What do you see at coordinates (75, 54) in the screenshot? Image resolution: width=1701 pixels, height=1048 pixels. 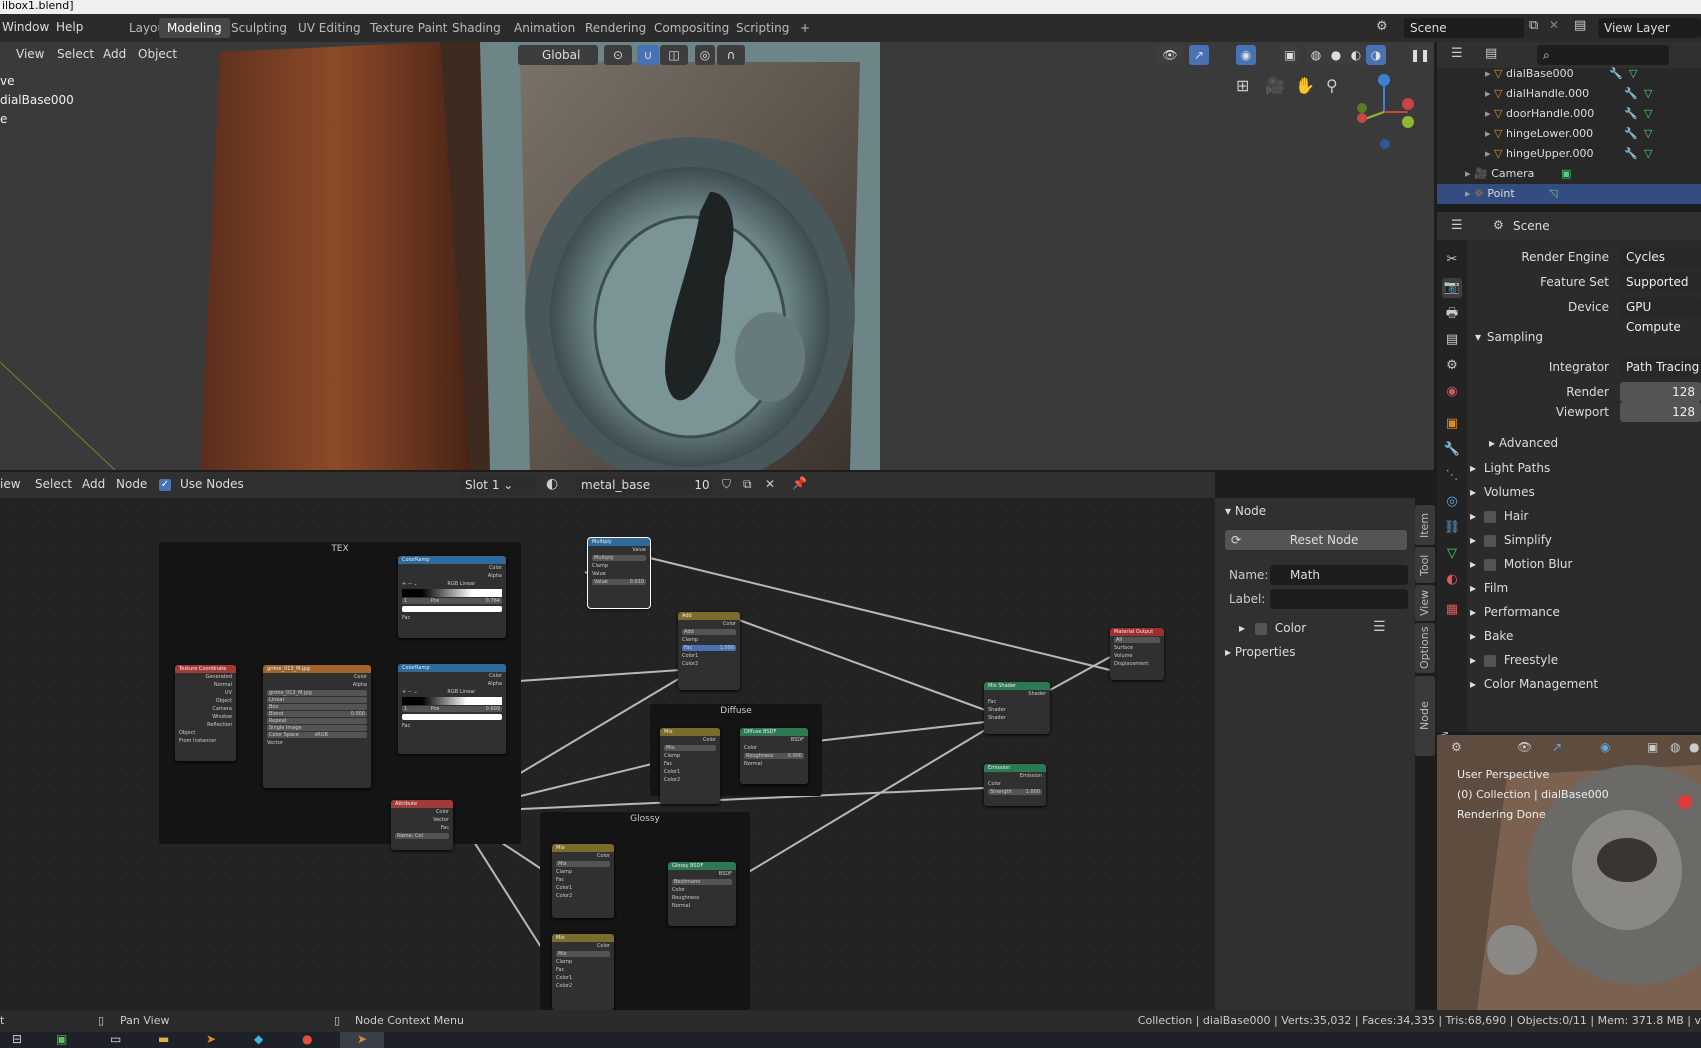 I see `viewport-menu-select: Select` at bounding box center [75, 54].